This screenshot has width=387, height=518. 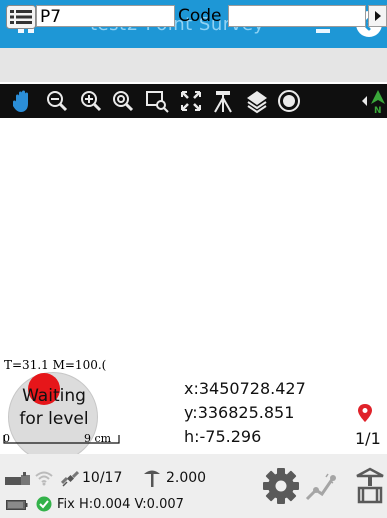 I want to click on play-arrow-icon, so click(x=377, y=16).